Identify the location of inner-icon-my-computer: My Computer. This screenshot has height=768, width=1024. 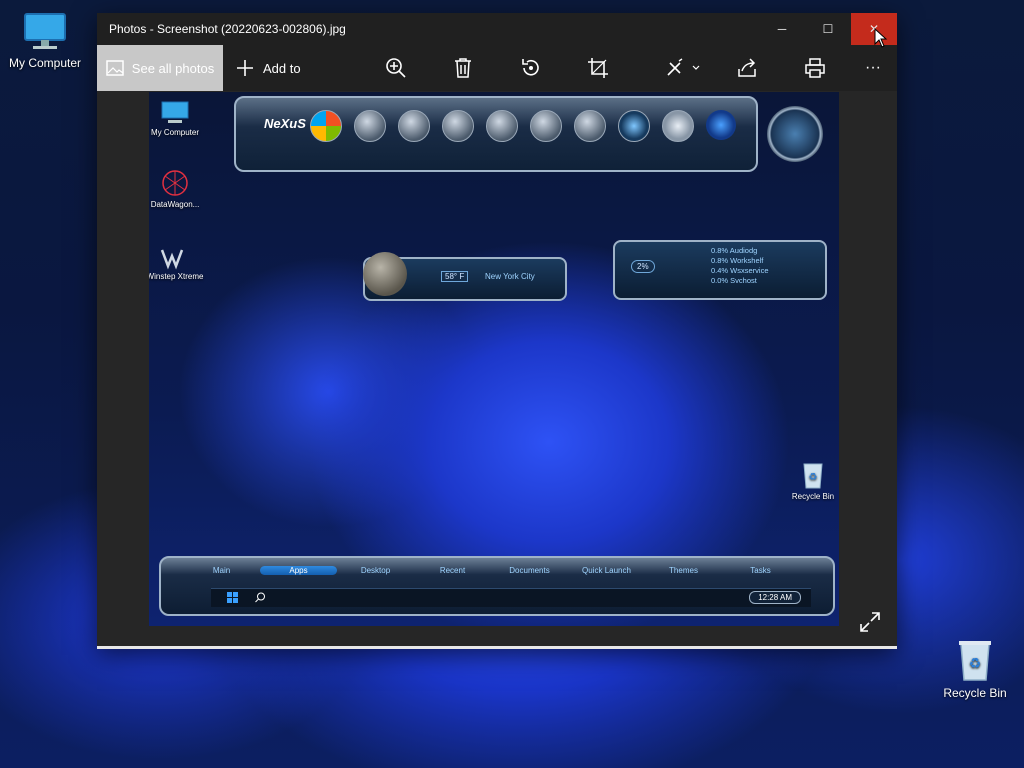
(177, 118).